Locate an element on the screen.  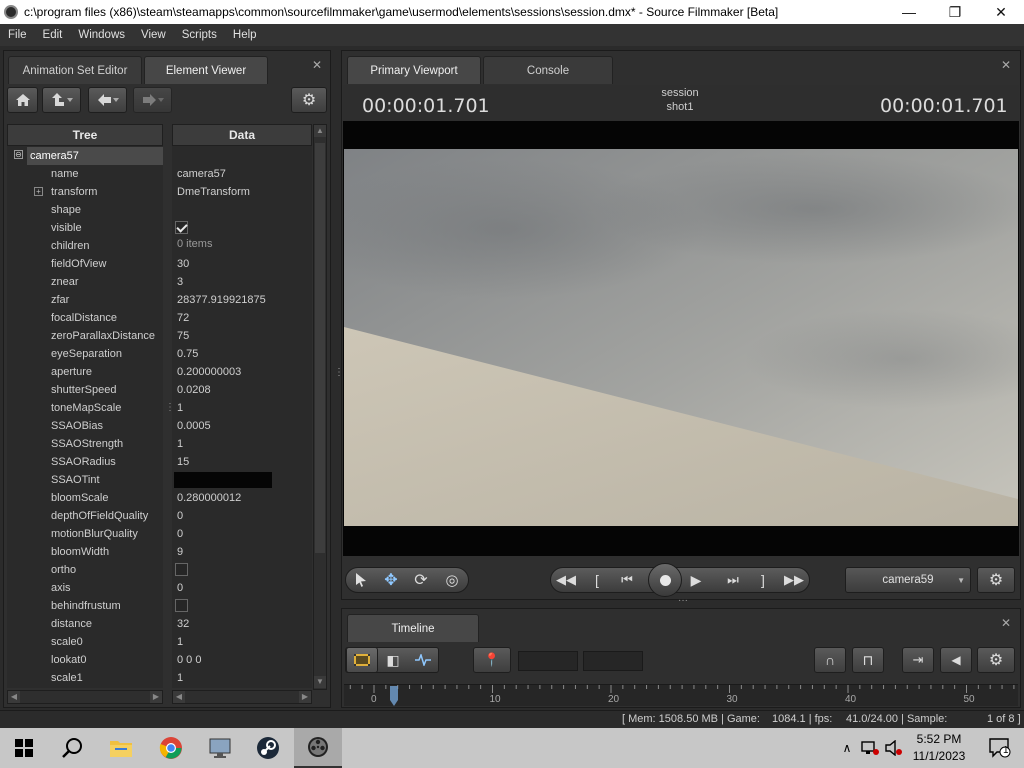
camera-select-dropdown: camera59 ▼ is located at coordinates (908, 580).